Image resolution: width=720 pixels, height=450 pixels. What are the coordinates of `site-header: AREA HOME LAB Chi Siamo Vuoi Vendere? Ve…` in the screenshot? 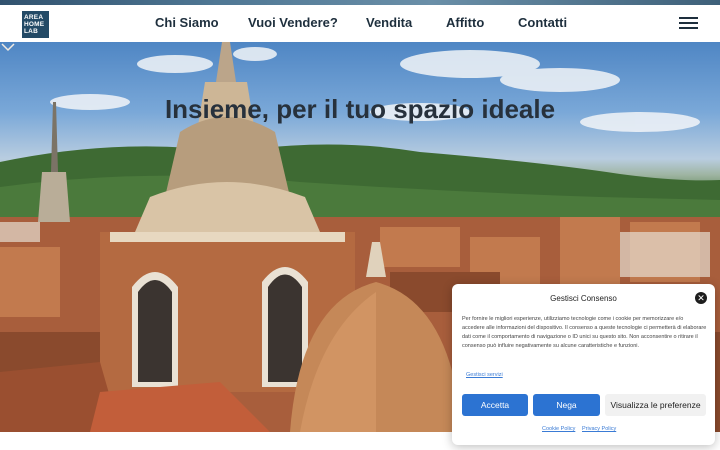 It's located at (360, 23).